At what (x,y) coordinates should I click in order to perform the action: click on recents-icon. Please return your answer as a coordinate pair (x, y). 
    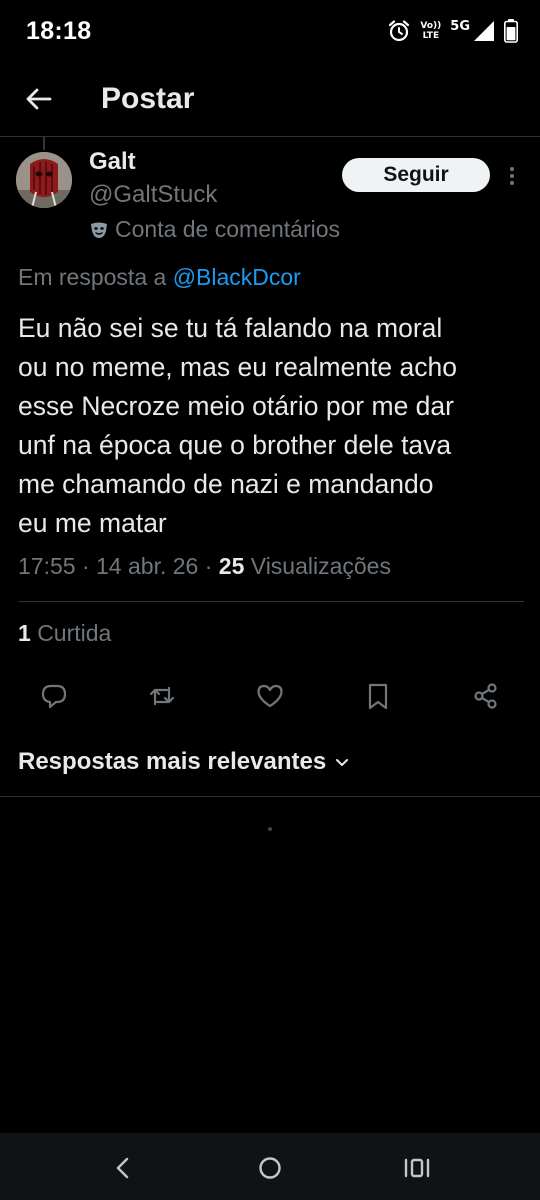
    Looking at the image, I should click on (417, 1168).